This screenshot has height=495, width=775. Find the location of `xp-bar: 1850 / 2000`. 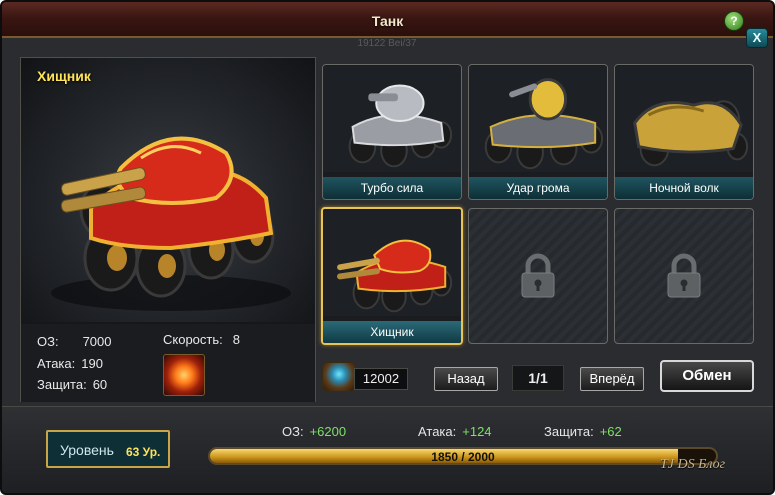

xp-bar: 1850 / 2000 is located at coordinates (463, 456).